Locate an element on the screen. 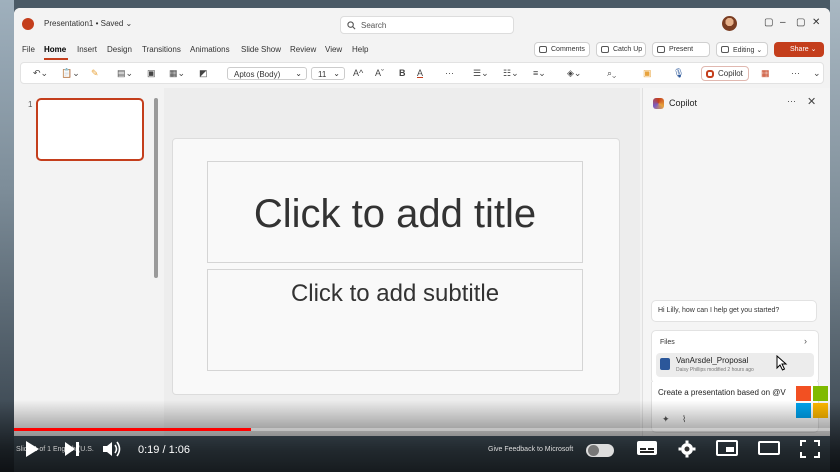 The height and width of the screenshot is (472, 840). files-label: Files is located at coordinates (667, 342).